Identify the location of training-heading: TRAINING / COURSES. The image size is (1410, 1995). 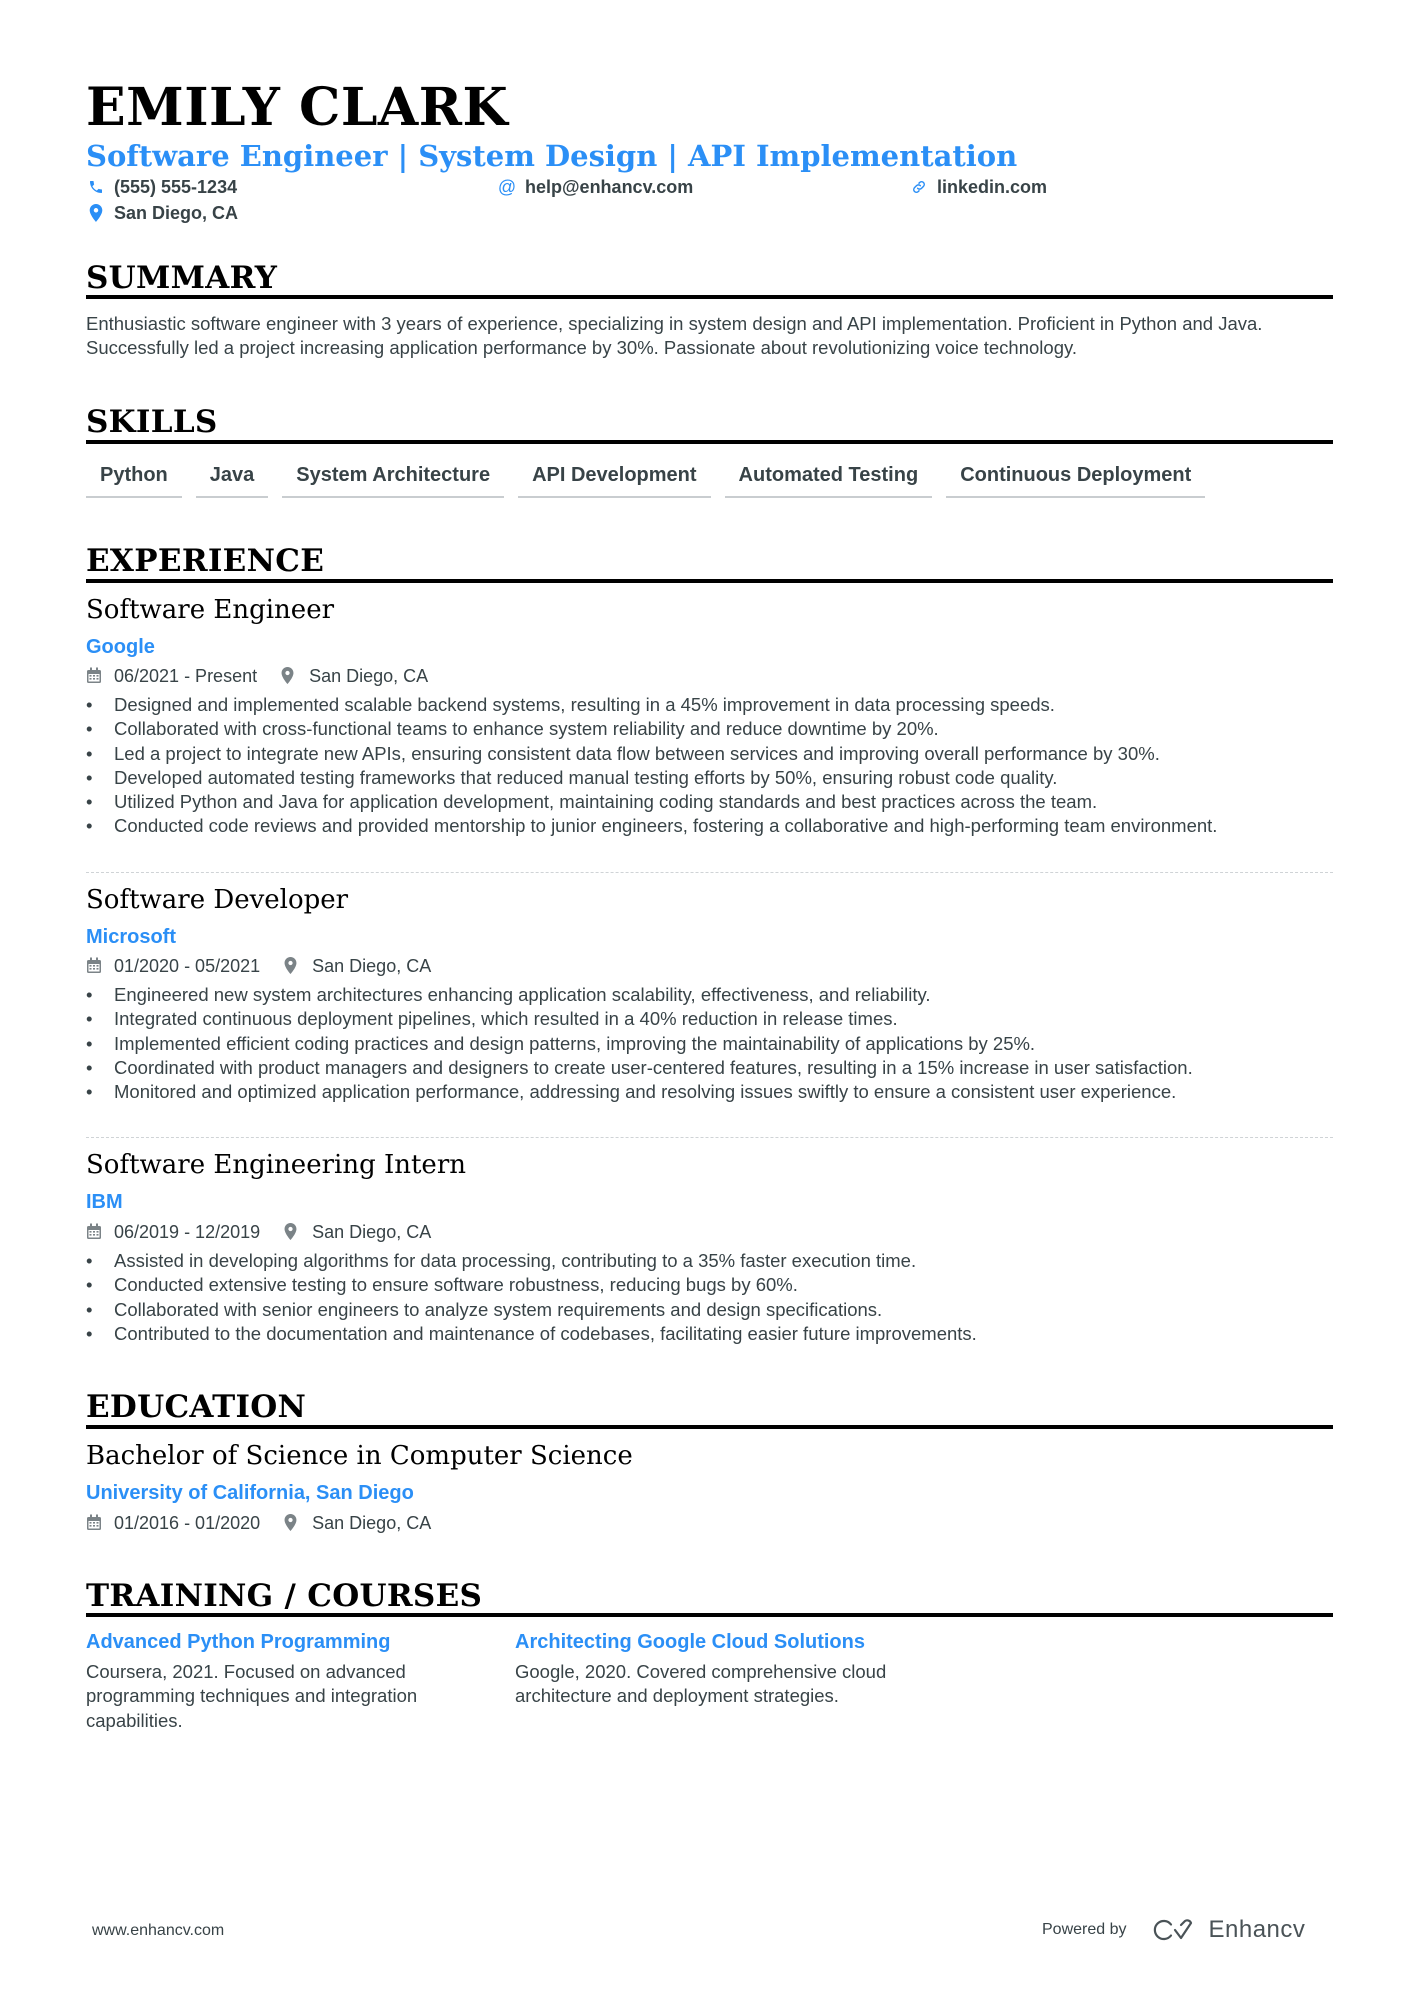
(284, 1596).